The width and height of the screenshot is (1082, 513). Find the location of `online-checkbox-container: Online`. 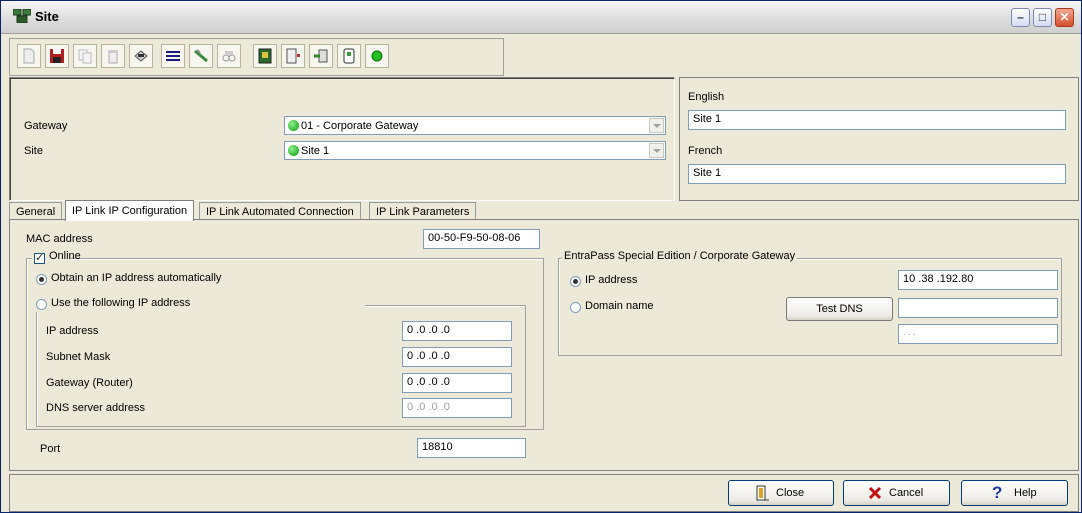

online-checkbox-container: Online is located at coordinates (56, 256).